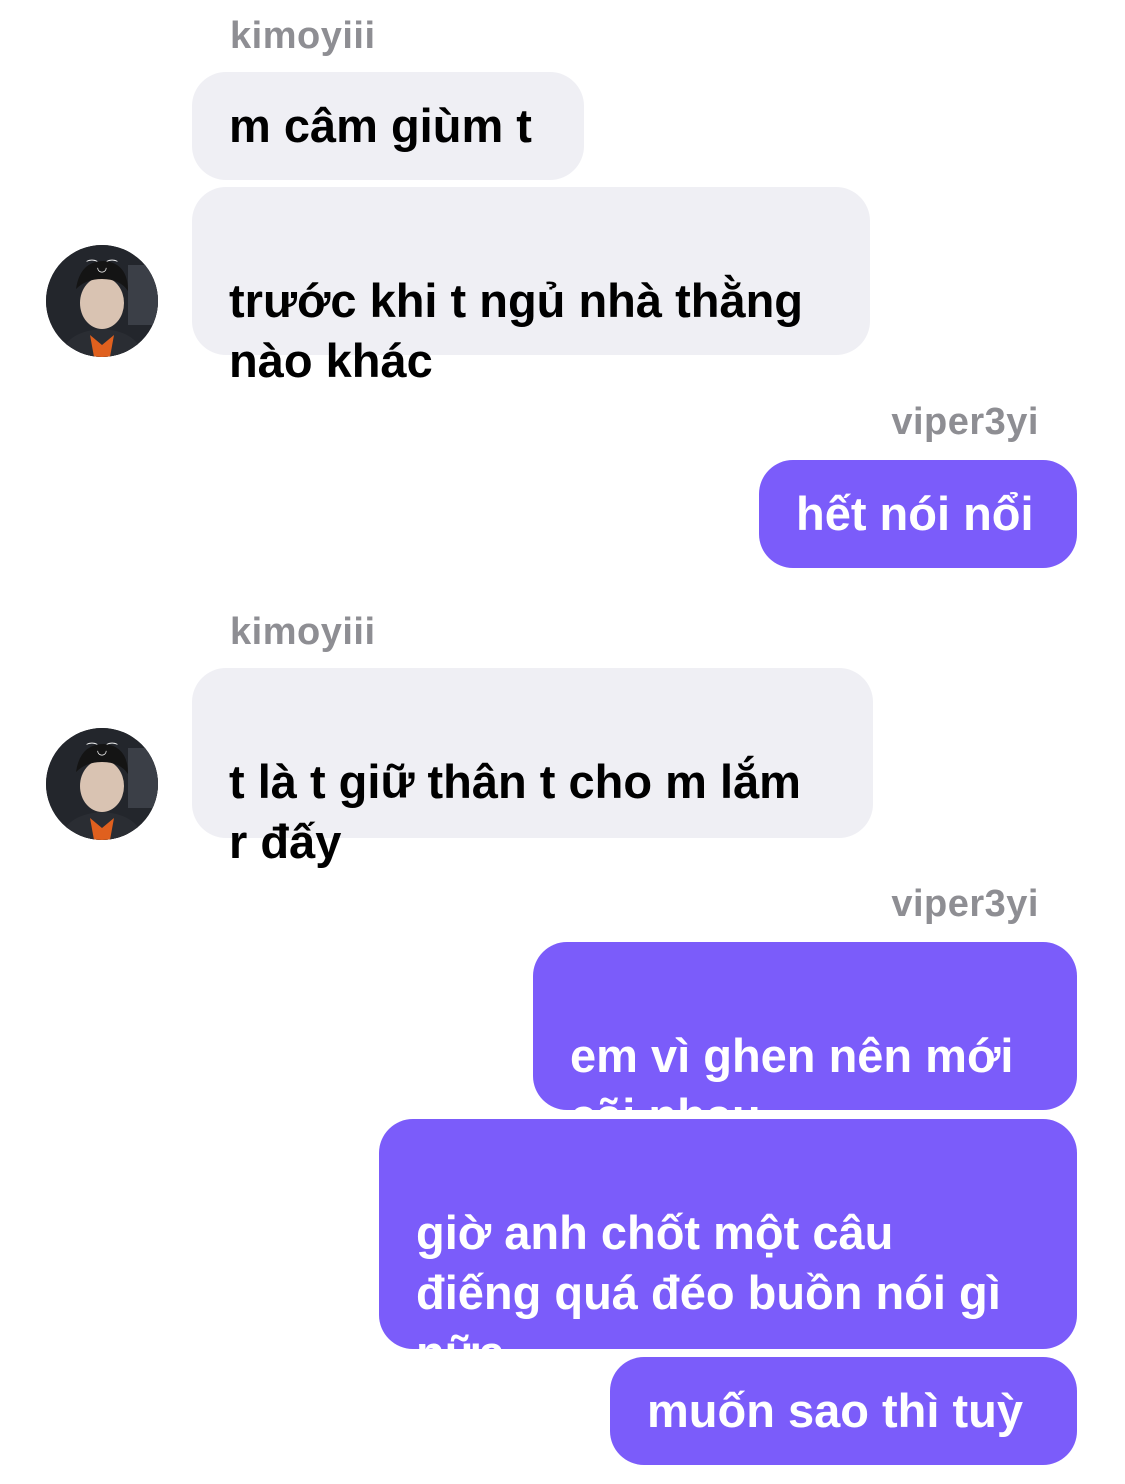 The height and width of the screenshot is (1484, 1125). I want to click on message-text: t là t giữ thân t cho m lắm r đấy, so click(515, 811).